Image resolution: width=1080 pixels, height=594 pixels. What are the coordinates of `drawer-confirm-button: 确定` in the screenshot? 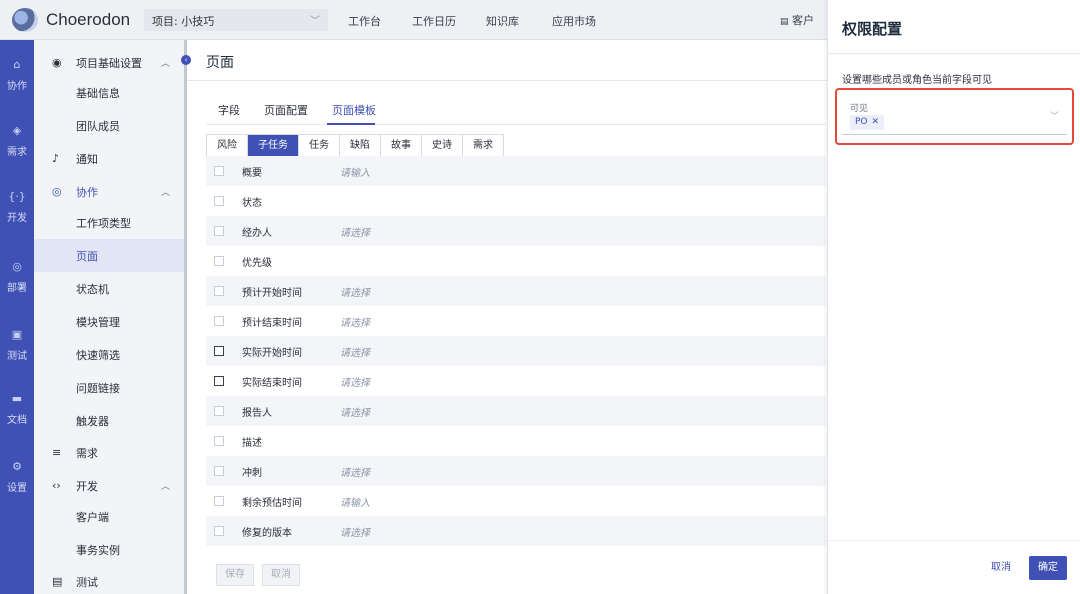 It's located at (1048, 568).